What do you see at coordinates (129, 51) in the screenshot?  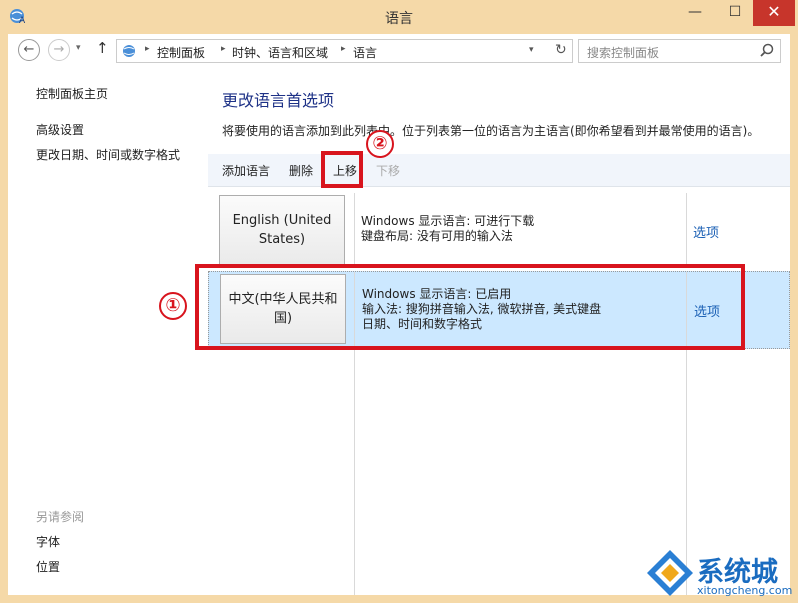 I see `control-panel-icon` at bounding box center [129, 51].